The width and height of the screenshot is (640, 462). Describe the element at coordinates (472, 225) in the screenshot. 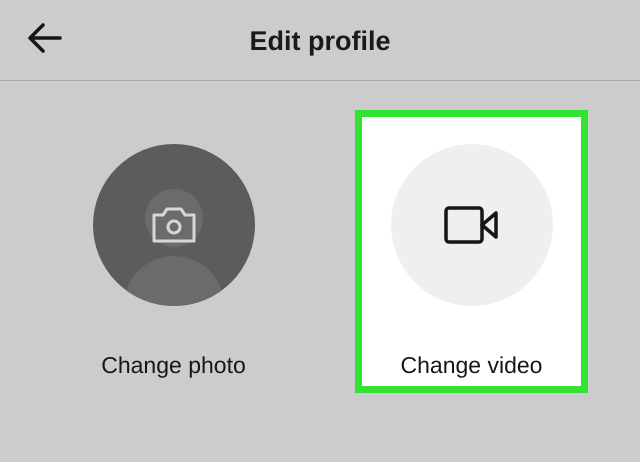

I see `video-camera-icon` at that location.